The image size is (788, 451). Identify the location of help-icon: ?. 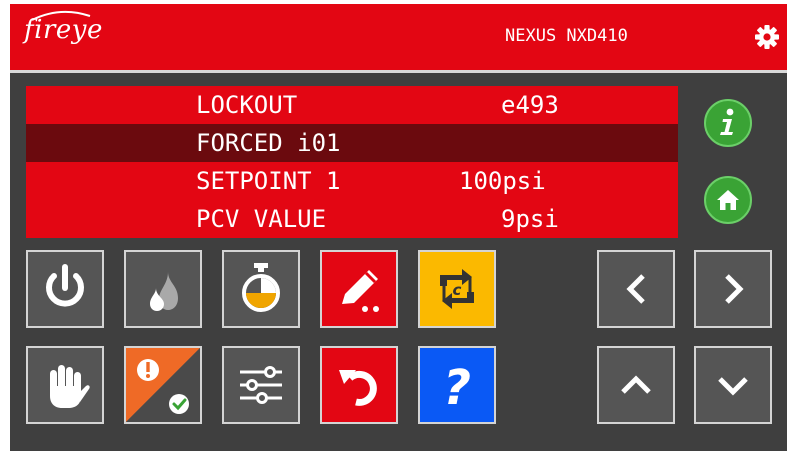
(457, 388).